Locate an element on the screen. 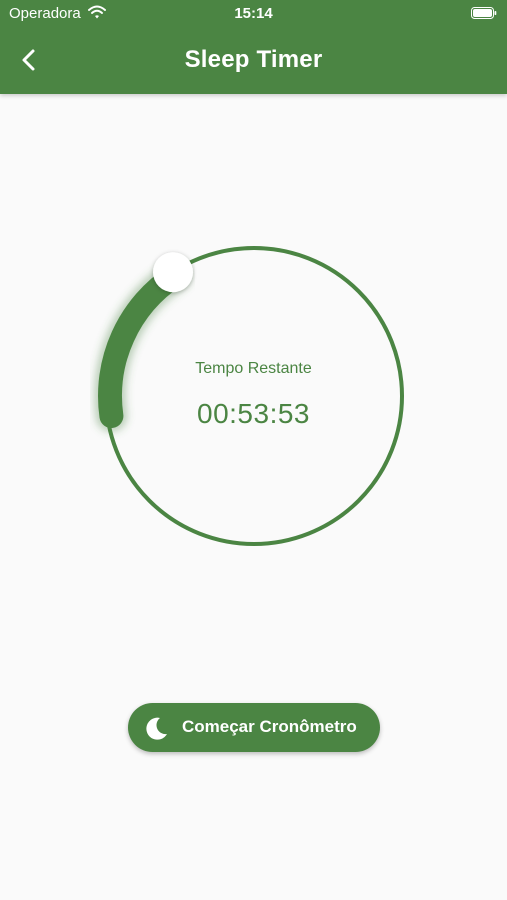 This screenshot has height=900, width=507. start-timer-button: Começar Cronômetro is located at coordinates (254, 727).